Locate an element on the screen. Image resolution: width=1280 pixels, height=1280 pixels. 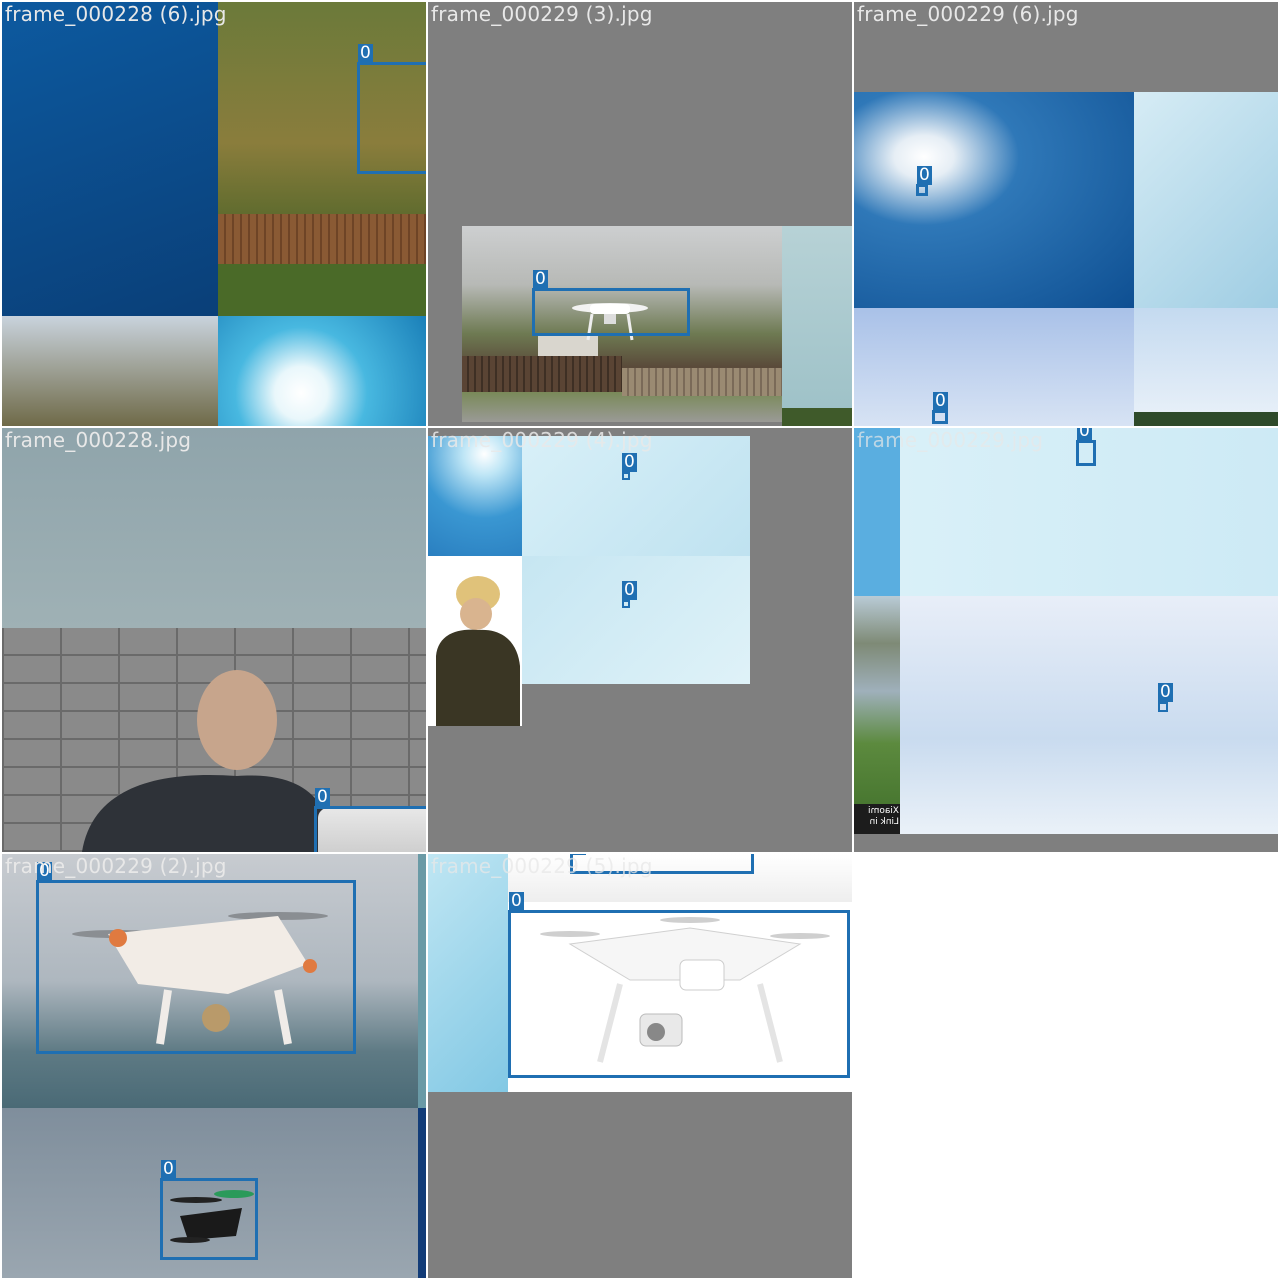
tile-filename: frame_000229 (3).jpg is located at coordinates (542, 14).